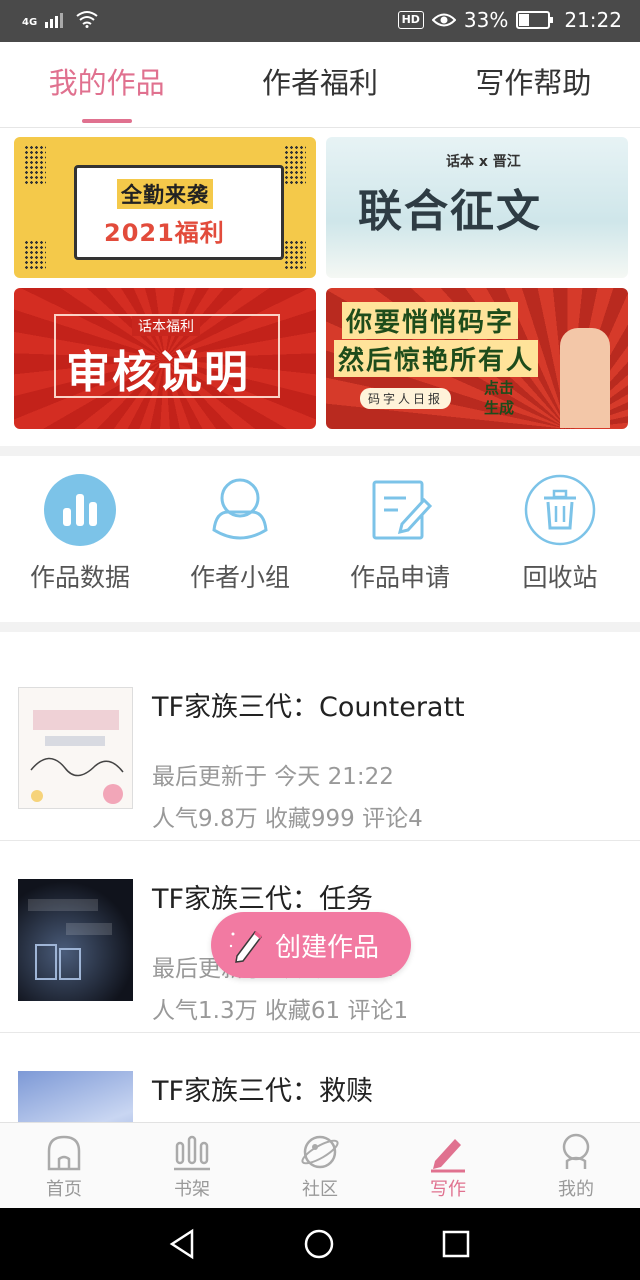 The height and width of the screenshot is (1280, 640). What do you see at coordinates (287, 819) in the screenshot?
I see `work-stats: 人气9.8万 收藏999 评论4` at bounding box center [287, 819].